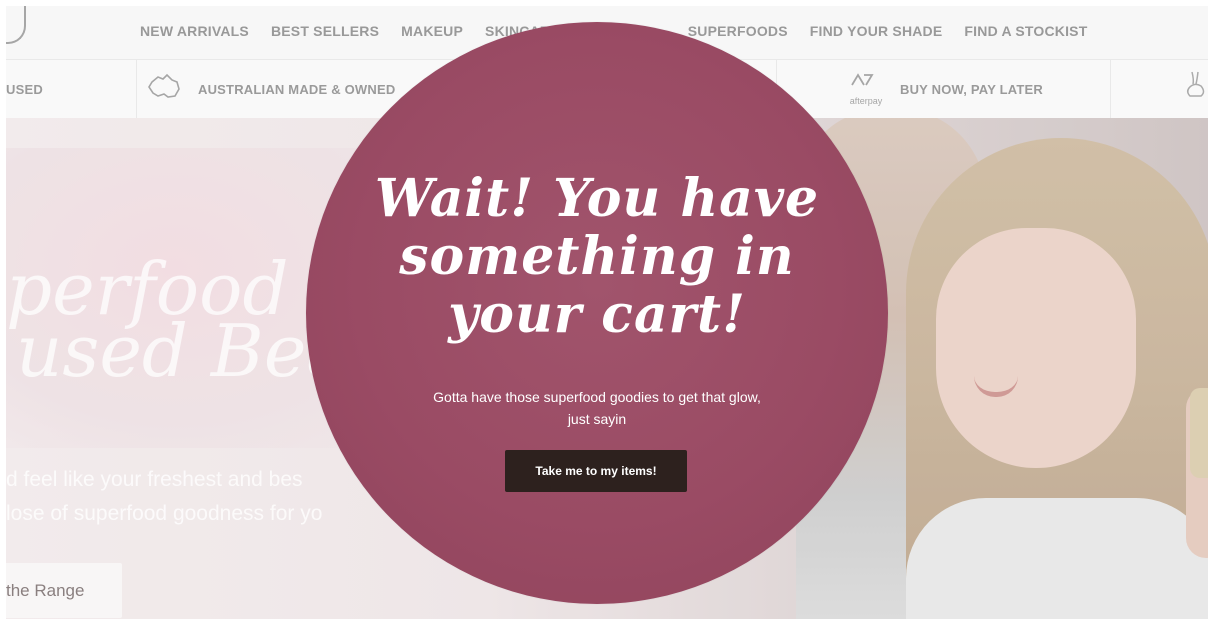 This screenshot has width=1208, height=619. Describe the element at coordinates (597, 419) in the screenshot. I see `popup-subtext-line: just sayin` at that location.